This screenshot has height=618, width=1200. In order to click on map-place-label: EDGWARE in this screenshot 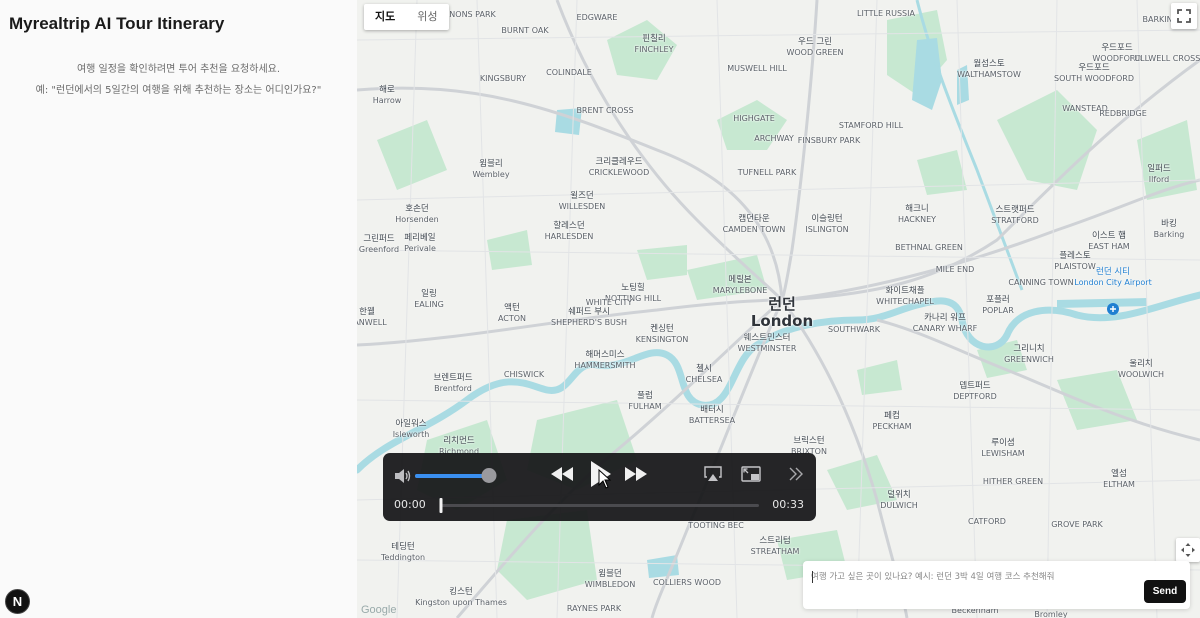, I will do `click(597, 17)`.